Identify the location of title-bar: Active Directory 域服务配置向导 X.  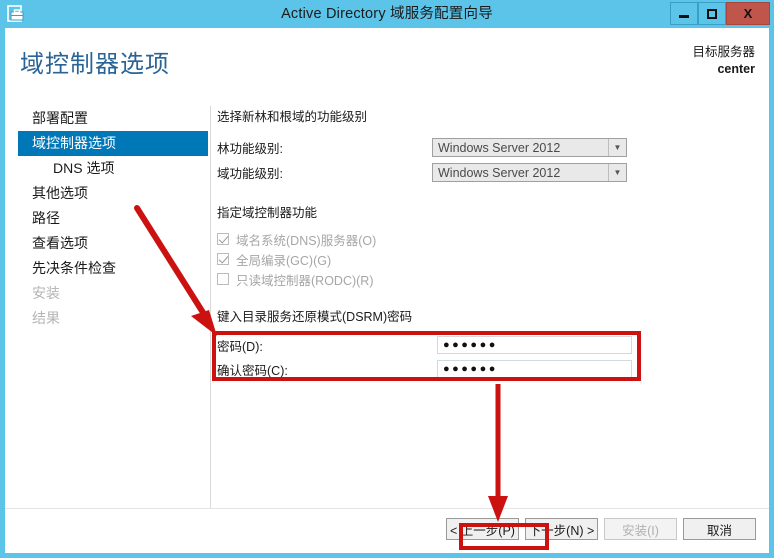
(387, 14).